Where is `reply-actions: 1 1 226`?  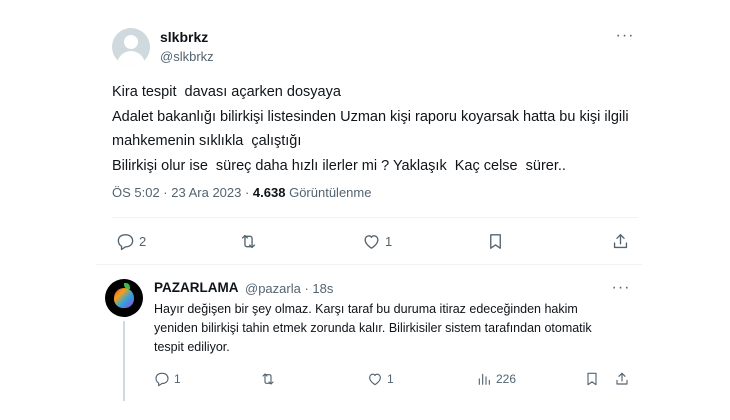 reply-actions: 1 1 226 is located at coordinates (394, 378).